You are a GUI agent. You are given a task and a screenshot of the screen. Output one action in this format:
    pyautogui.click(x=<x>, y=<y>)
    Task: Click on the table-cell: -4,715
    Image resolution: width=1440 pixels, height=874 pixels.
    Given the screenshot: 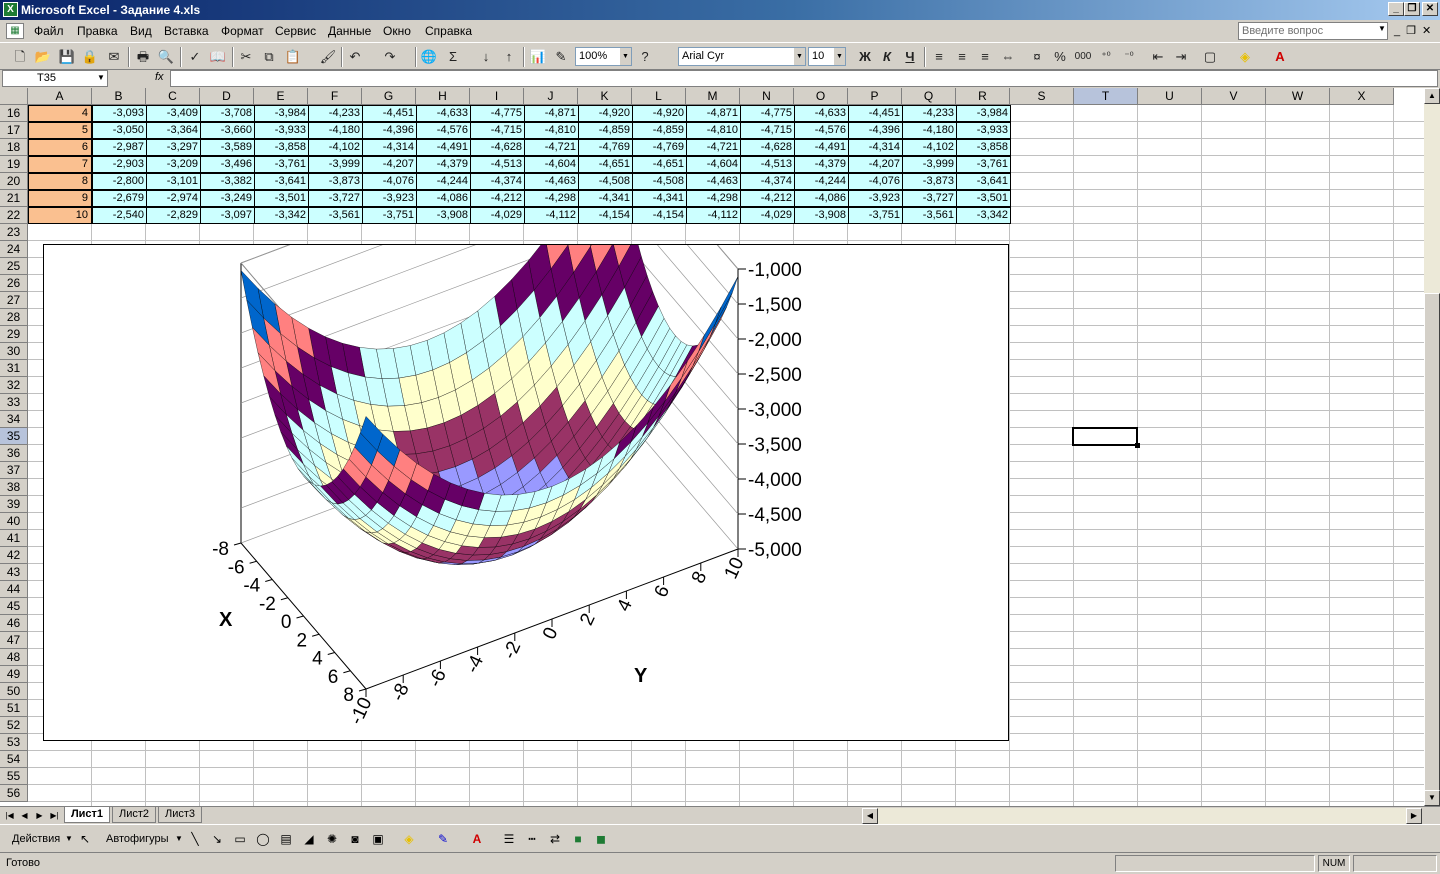 What is the action you would take?
    pyautogui.click(x=767, y=130)
    